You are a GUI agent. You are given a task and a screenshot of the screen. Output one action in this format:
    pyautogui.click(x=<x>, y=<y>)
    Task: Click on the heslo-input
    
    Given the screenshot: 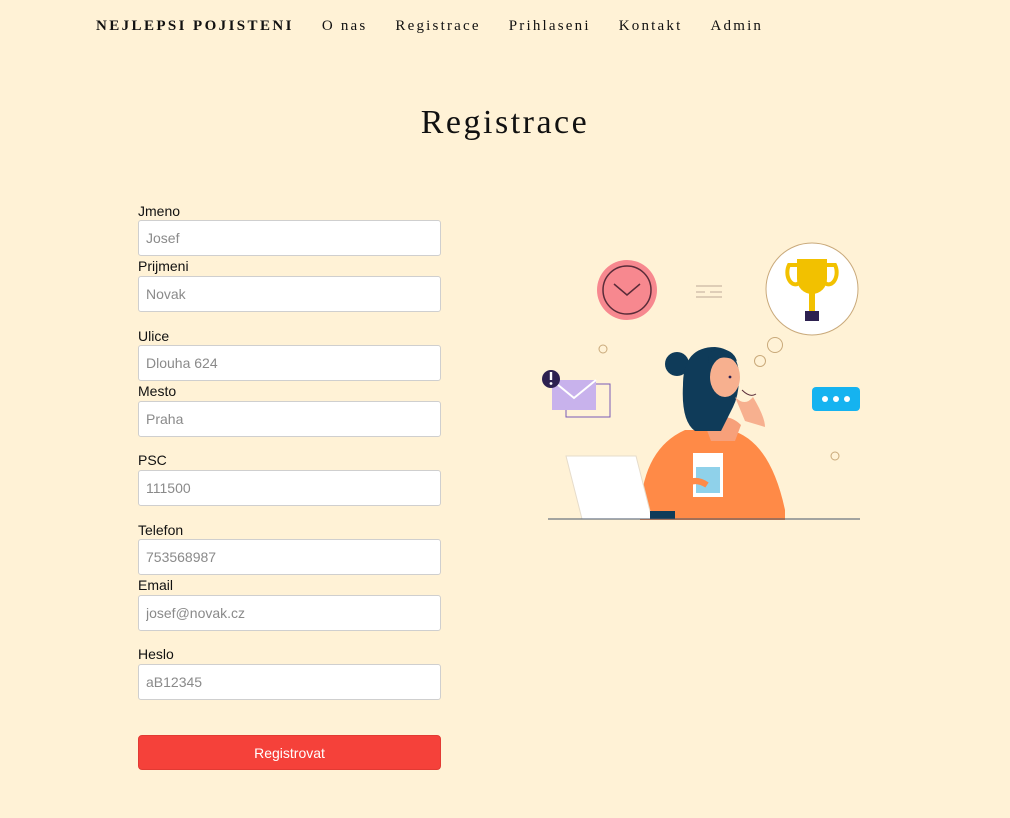 What is the action you would take?
    pyautogui.click(x=289, y=682)
    